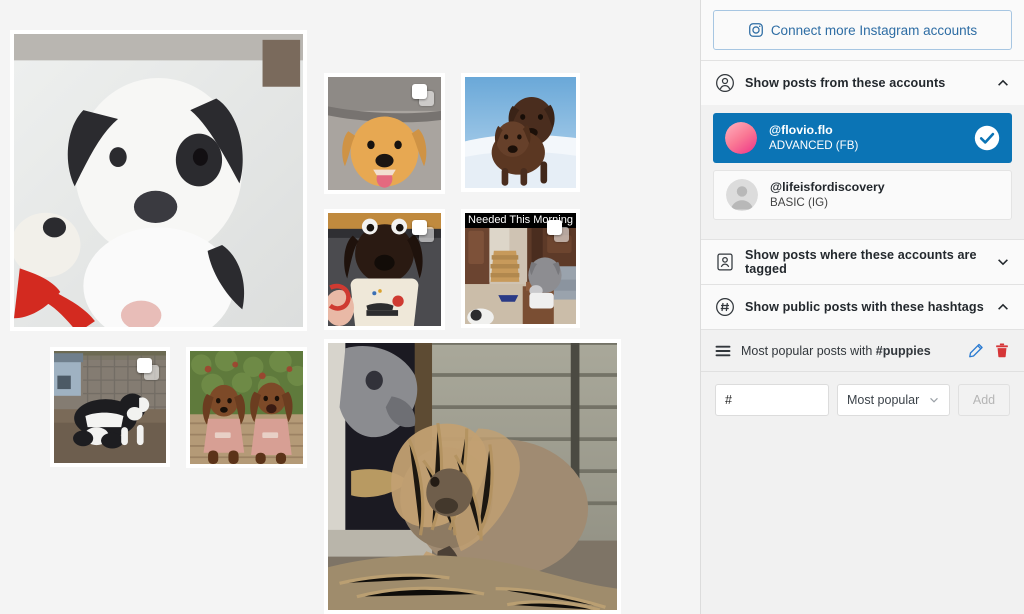 This screenshot has width=1024, height=614. Describe the element at coordinates (874, 30) in the screenshot. I see `connect-button-label: Connect more Instagram accounts` at that location.